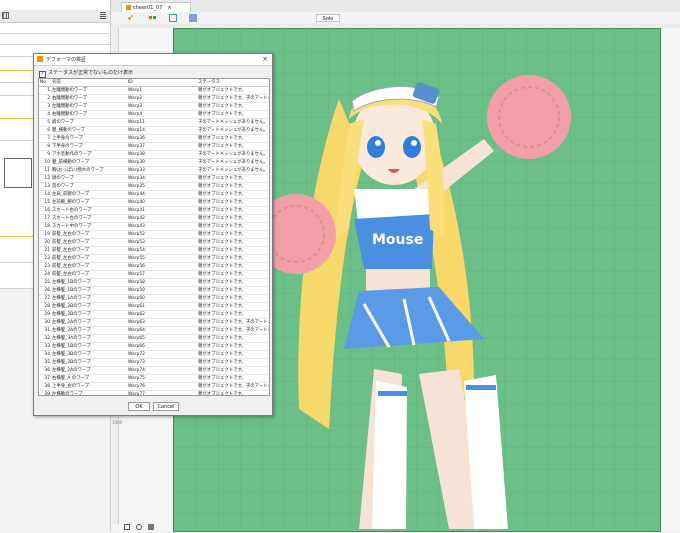 The image size is (680, 533). I want to click on row-name: 下半身のワープ, so click(89, 146).